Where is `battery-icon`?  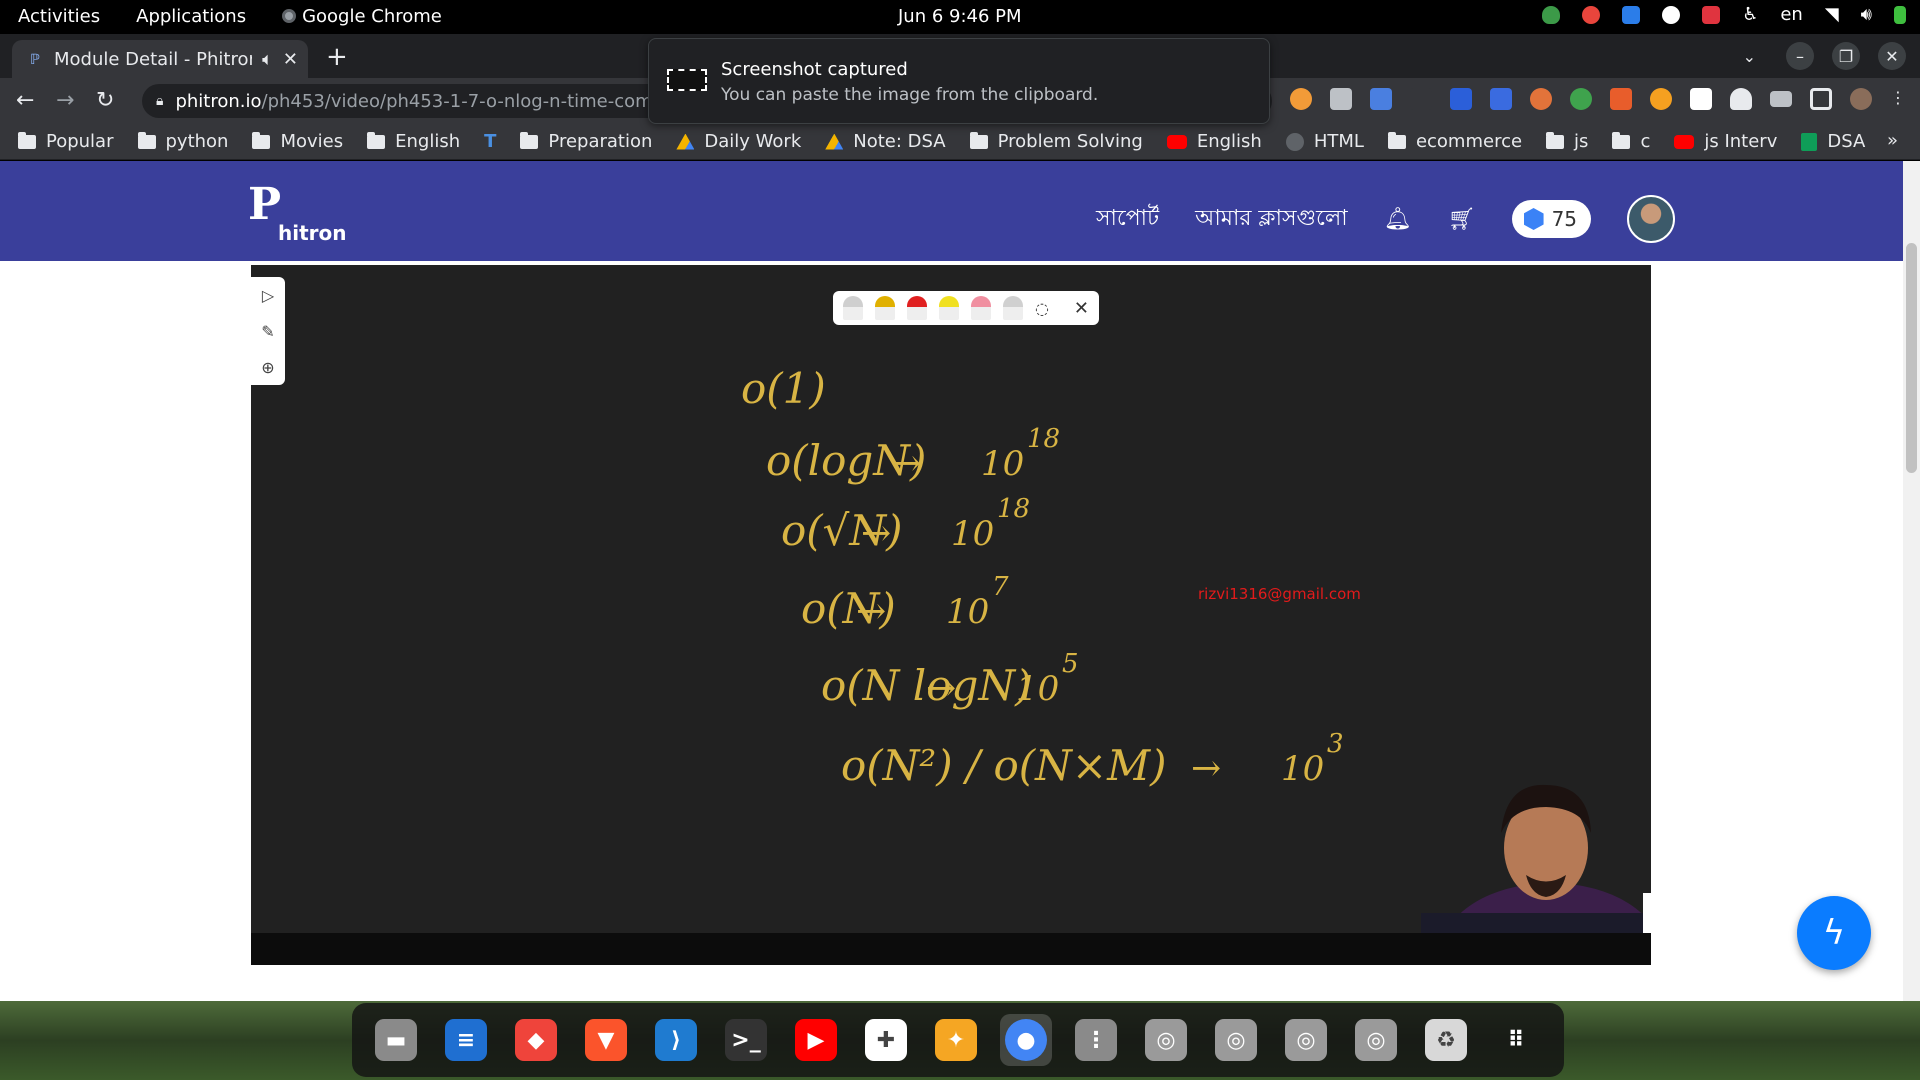 battery-icon is located at coordinates (1900, 14).